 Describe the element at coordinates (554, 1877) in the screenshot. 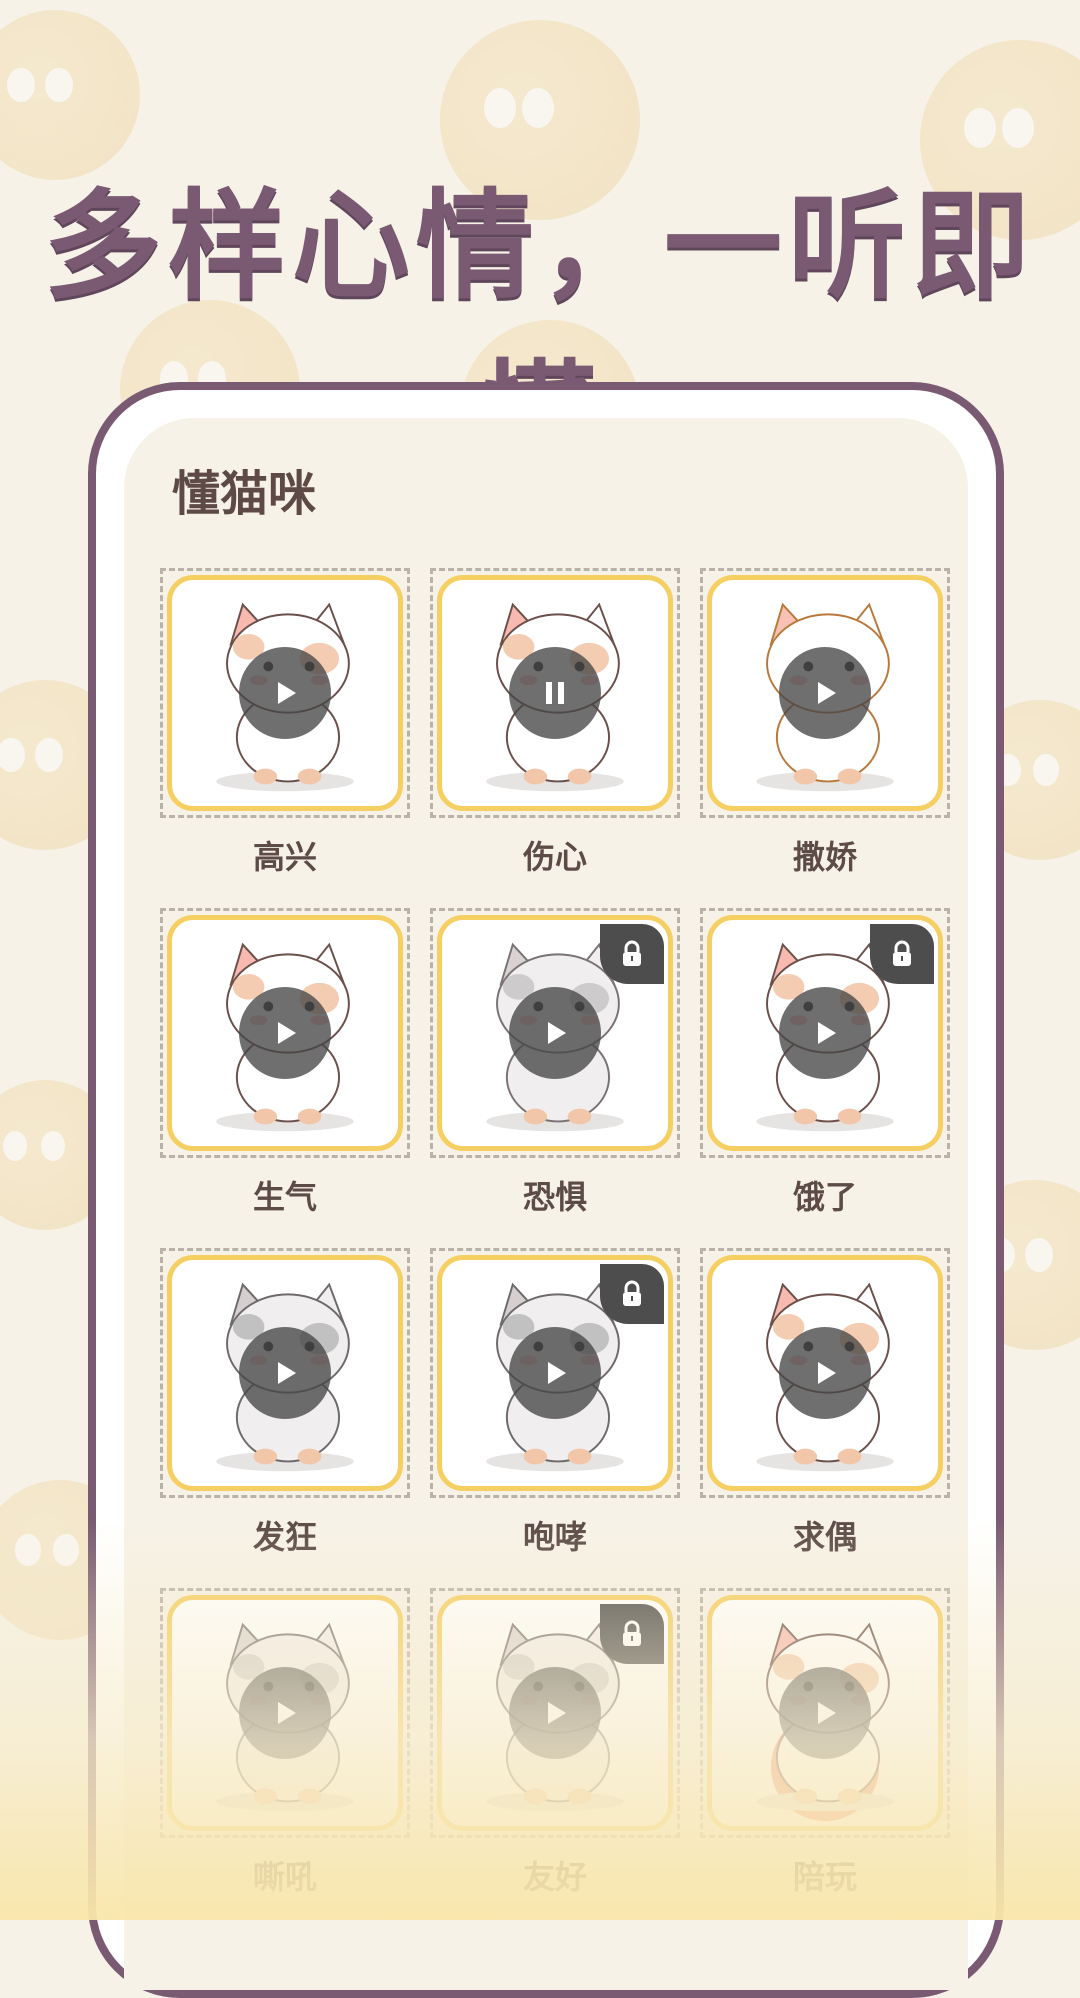

I see `sound-card-label: 友好` at that location.